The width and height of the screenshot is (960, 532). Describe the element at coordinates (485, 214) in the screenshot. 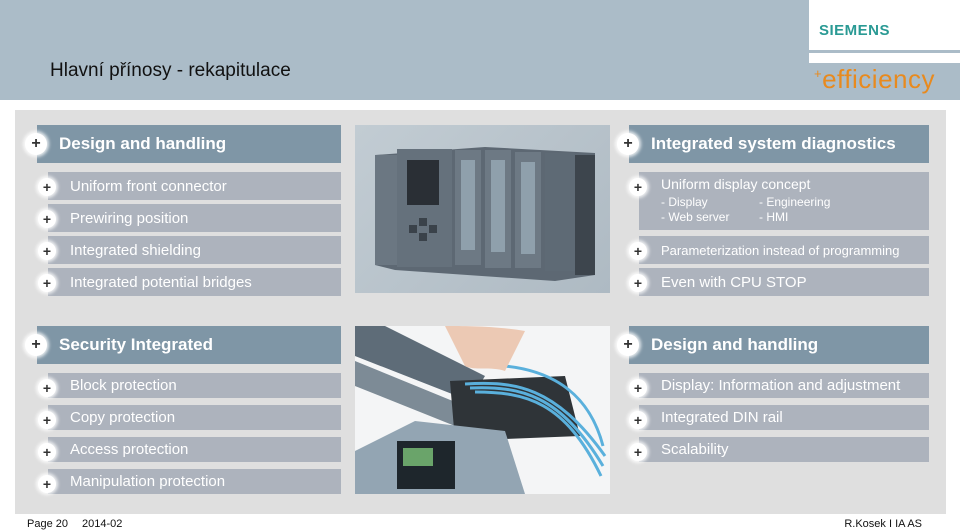

I see `plc-illustration` at that location.